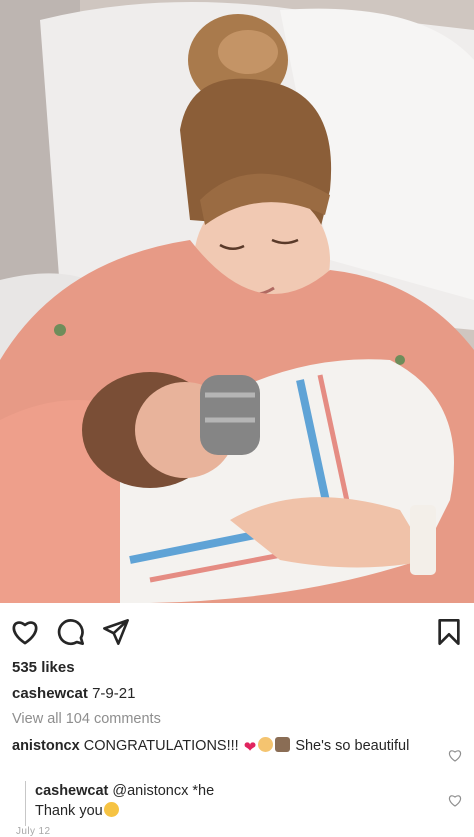 The height and width of the screenshot is (837, 474). Describe the element at coordinates (250, 747) in the screenshot. I see `red-heart-emoji: ❤` at that location.